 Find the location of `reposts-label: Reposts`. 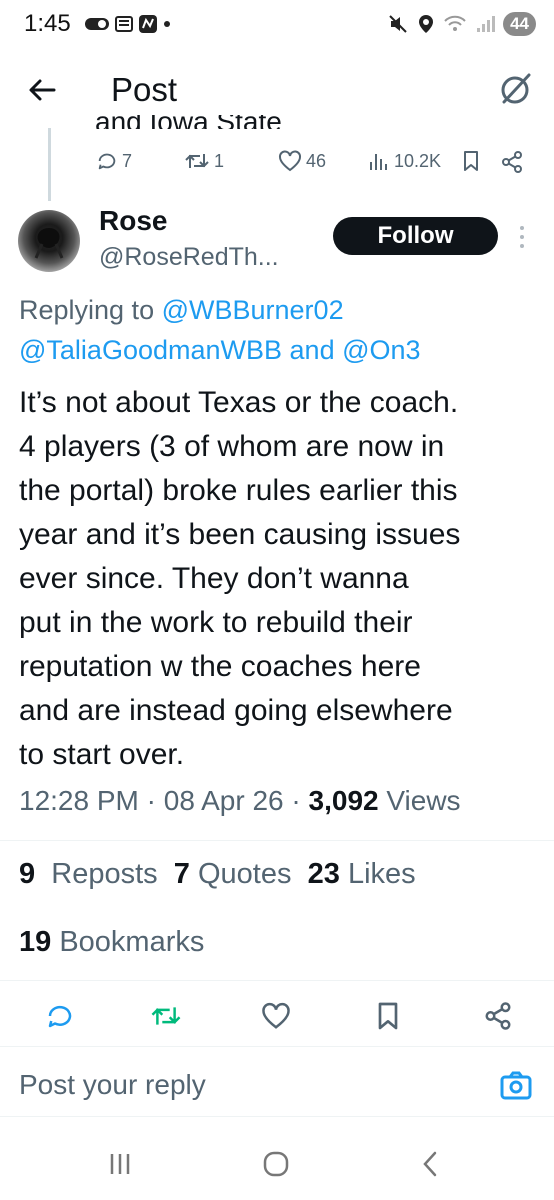

reposts-label: Reposts is located at coordinates (104, 874).